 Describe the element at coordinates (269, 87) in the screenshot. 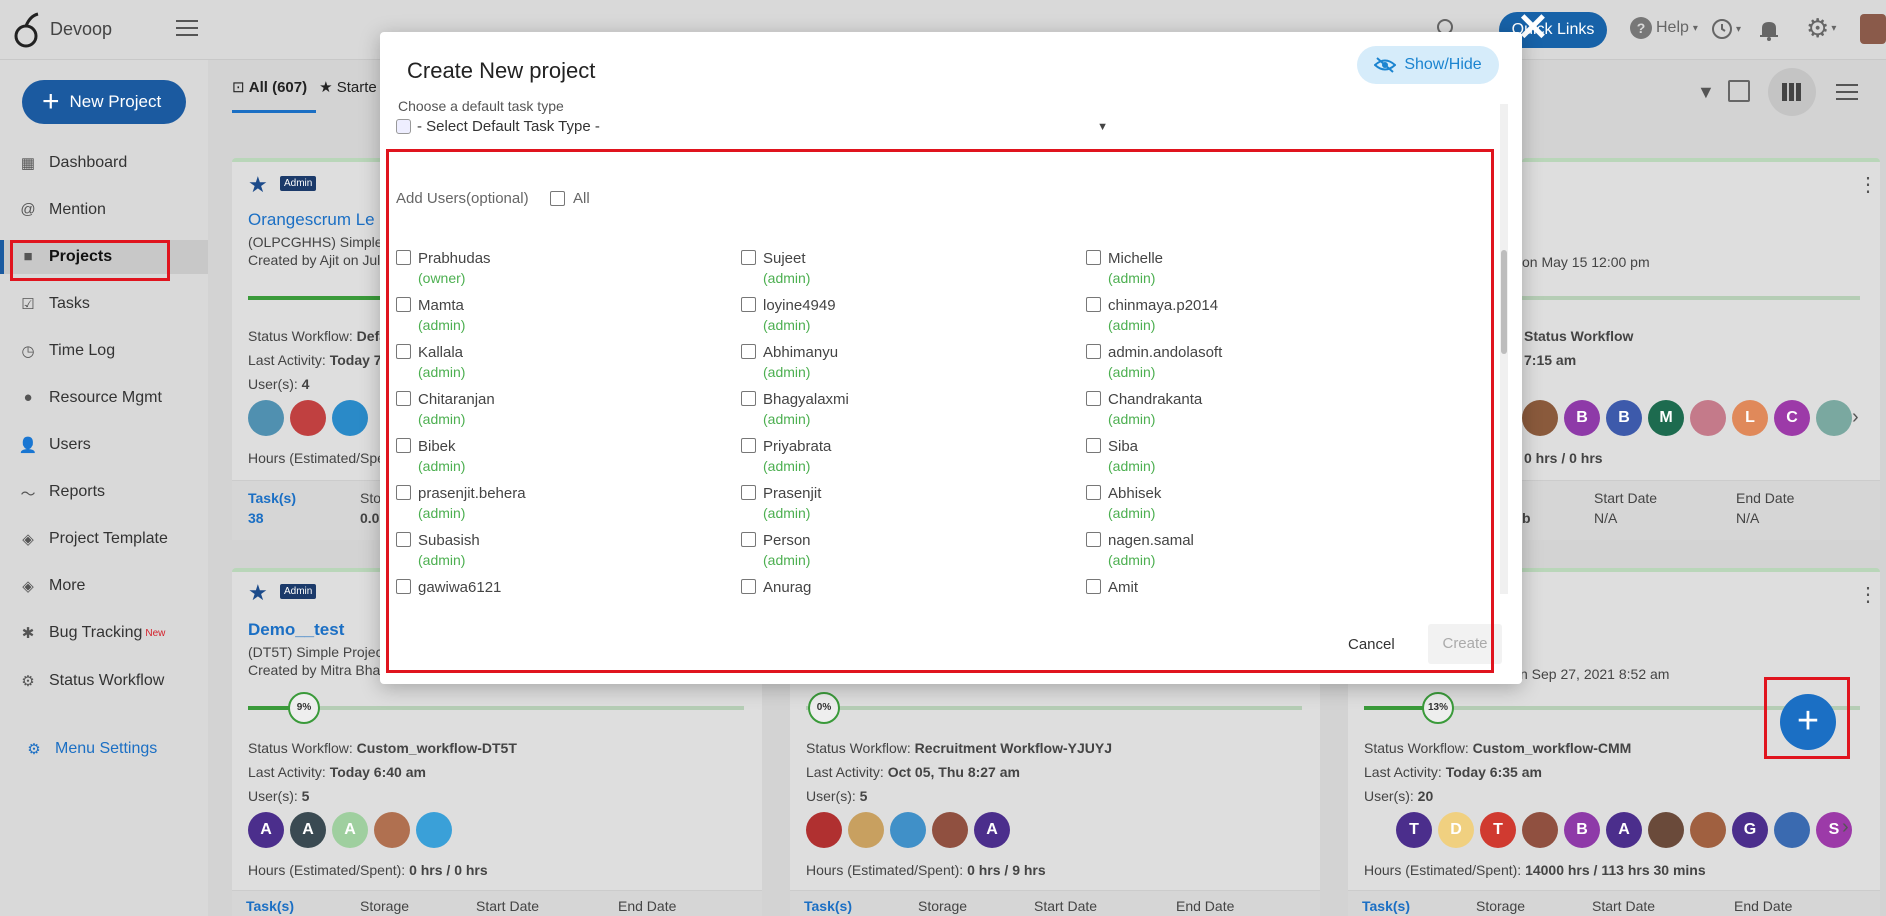

I see `tab-all: ⊡ All (607)` at that location.